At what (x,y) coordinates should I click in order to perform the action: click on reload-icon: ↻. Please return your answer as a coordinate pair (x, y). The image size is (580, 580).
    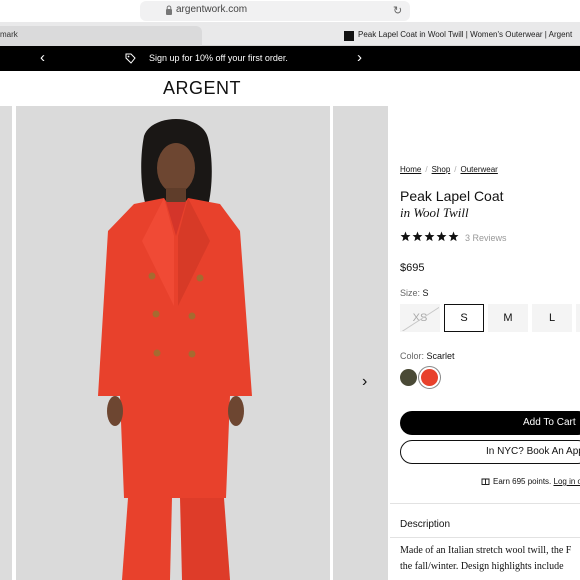
    Looking at the image, I should click on (397, 10).